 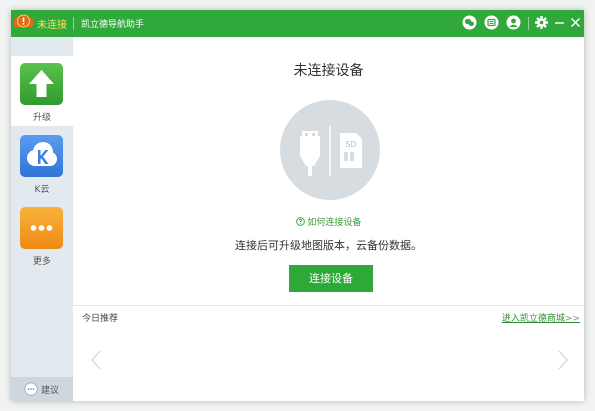 I want to click on sidebar-item-label: K云, so click(x=42, y=190).